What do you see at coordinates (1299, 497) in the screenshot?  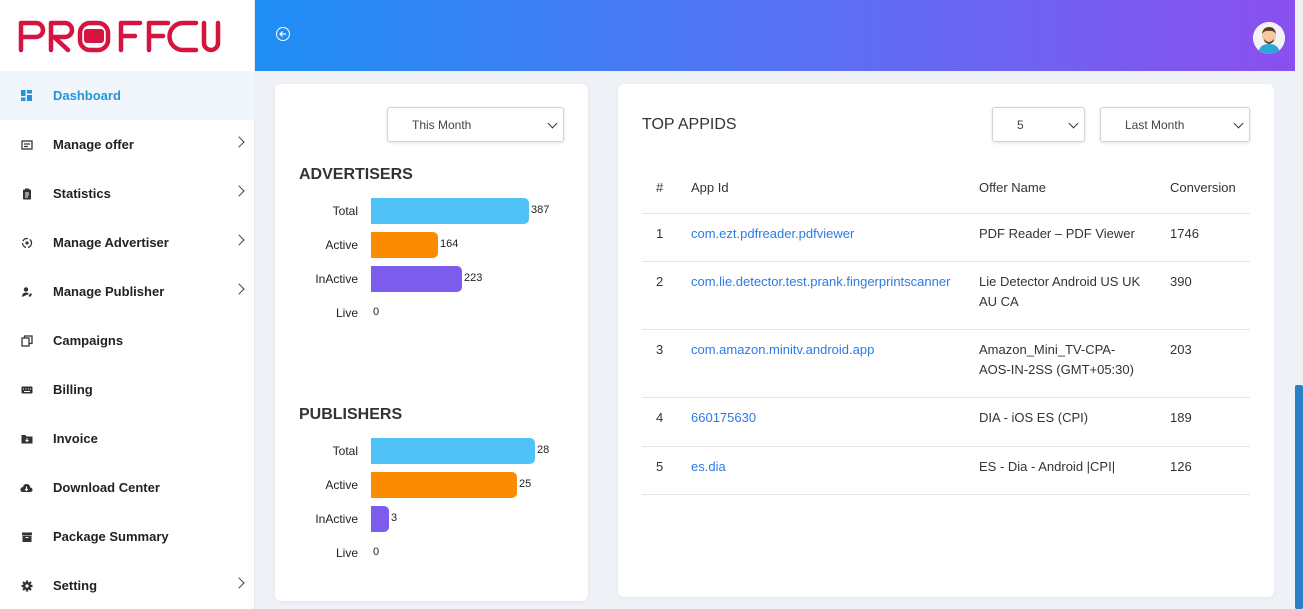 I see `scrollbar-thumb` at bounding box center [1299, 497].